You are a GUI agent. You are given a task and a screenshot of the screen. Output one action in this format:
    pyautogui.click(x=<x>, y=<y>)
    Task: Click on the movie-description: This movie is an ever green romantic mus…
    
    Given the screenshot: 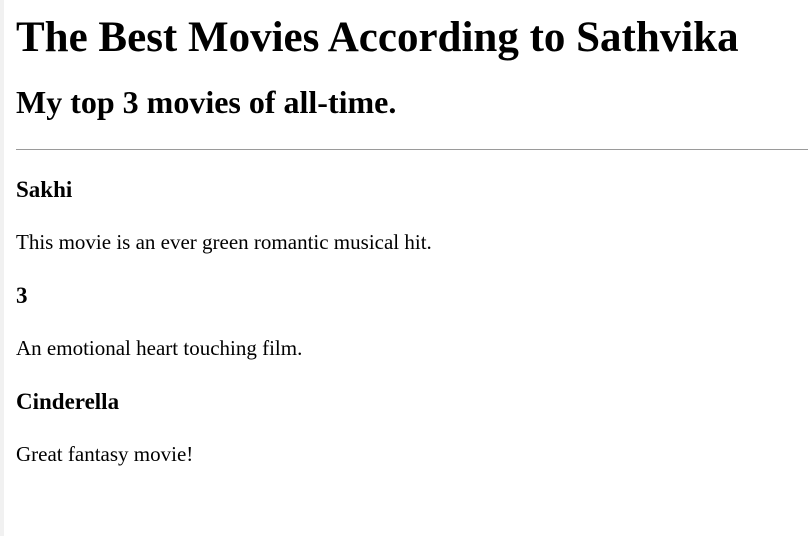 What is the action you would take?
    pyautogui.click(x=224, y=242)
    